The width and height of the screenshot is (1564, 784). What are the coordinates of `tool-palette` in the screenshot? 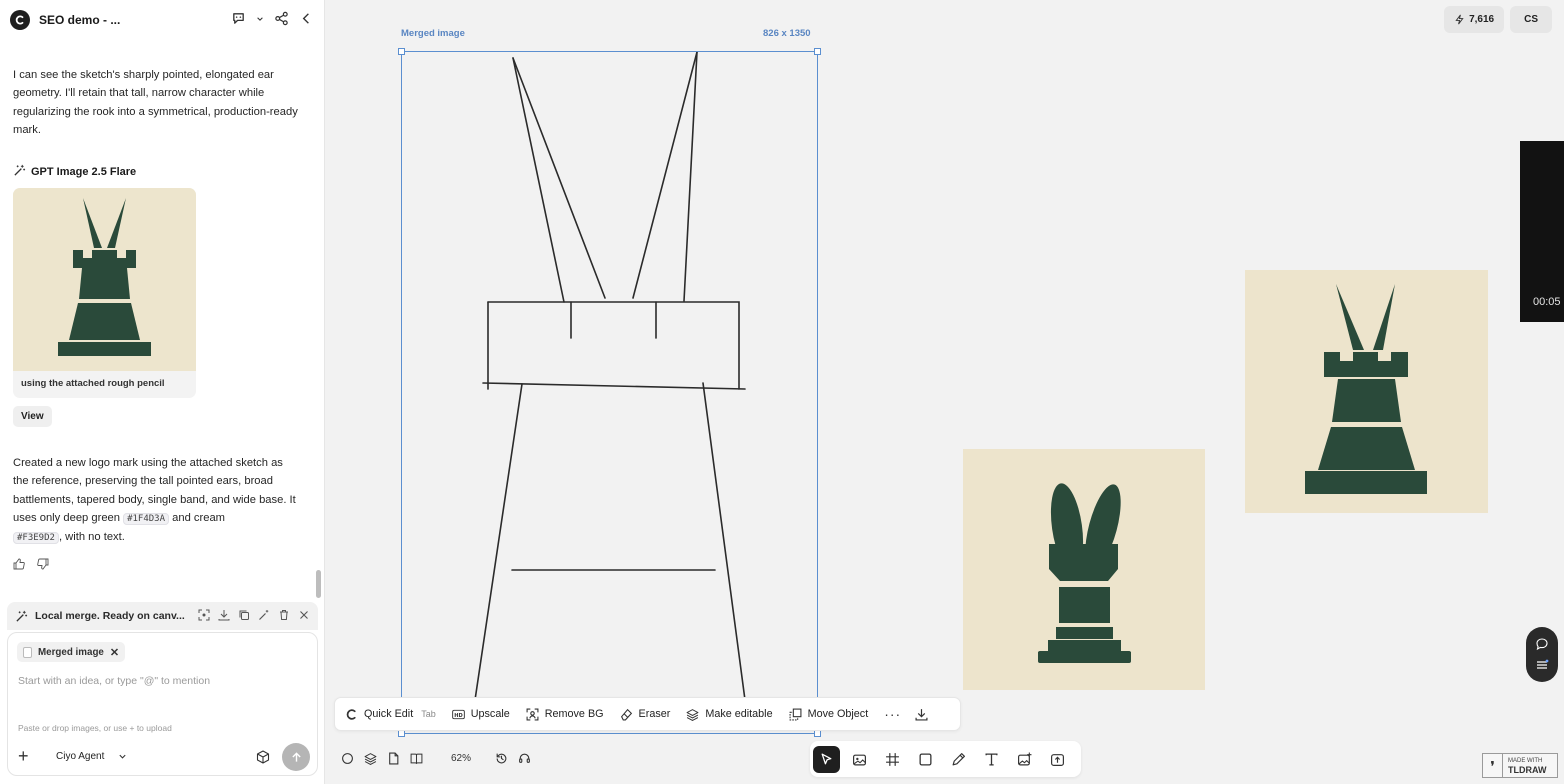 It's located at (945, 759).